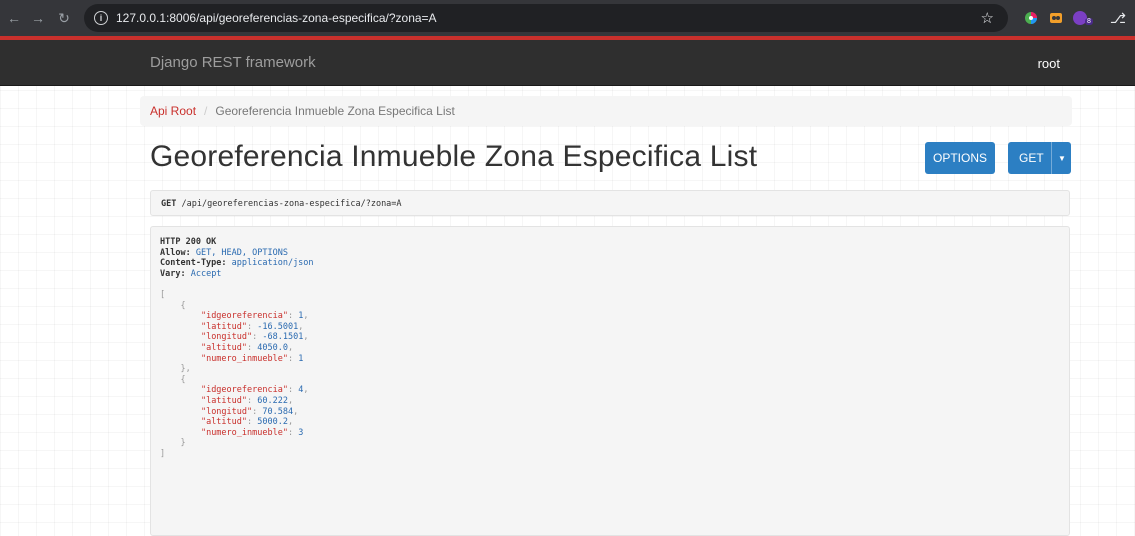  What do you see at coordinates (247, 347) in the screenshot?
I see `json-row: "altitud": 4050.0,` at bounding box center [247, 347].